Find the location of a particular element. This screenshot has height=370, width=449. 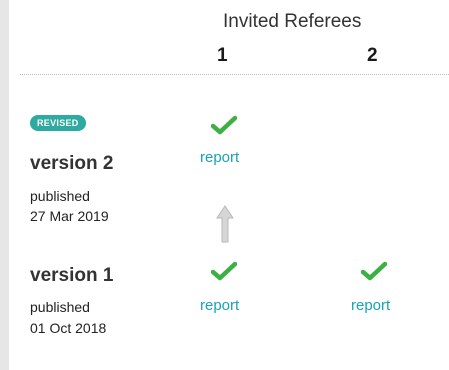

referee-column-2: 2 is located at coordinates (372, 55).